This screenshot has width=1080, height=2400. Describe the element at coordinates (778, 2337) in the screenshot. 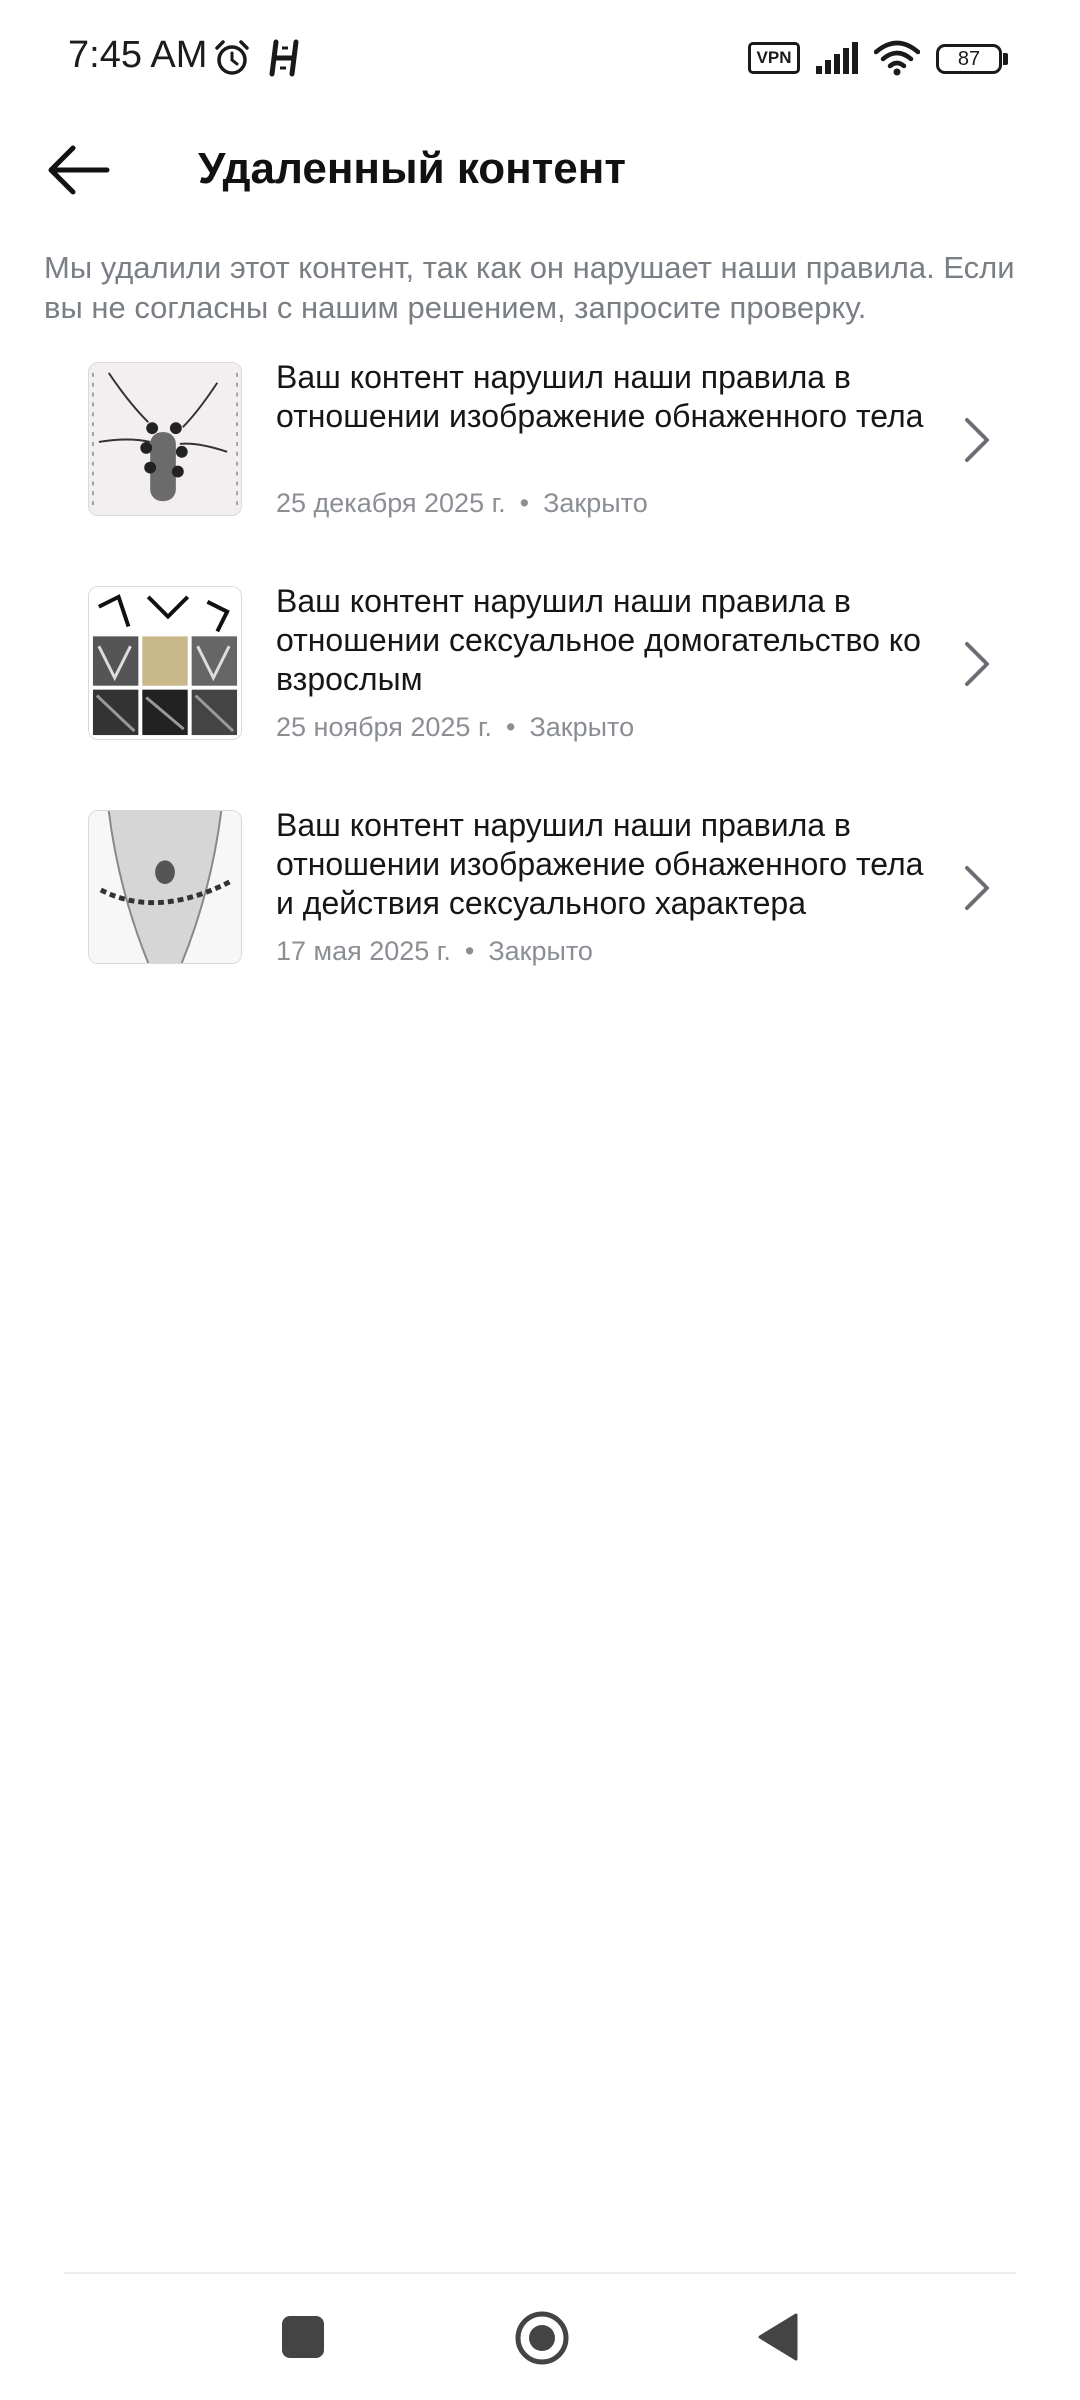

I see `back-triangle-icon` at that location.